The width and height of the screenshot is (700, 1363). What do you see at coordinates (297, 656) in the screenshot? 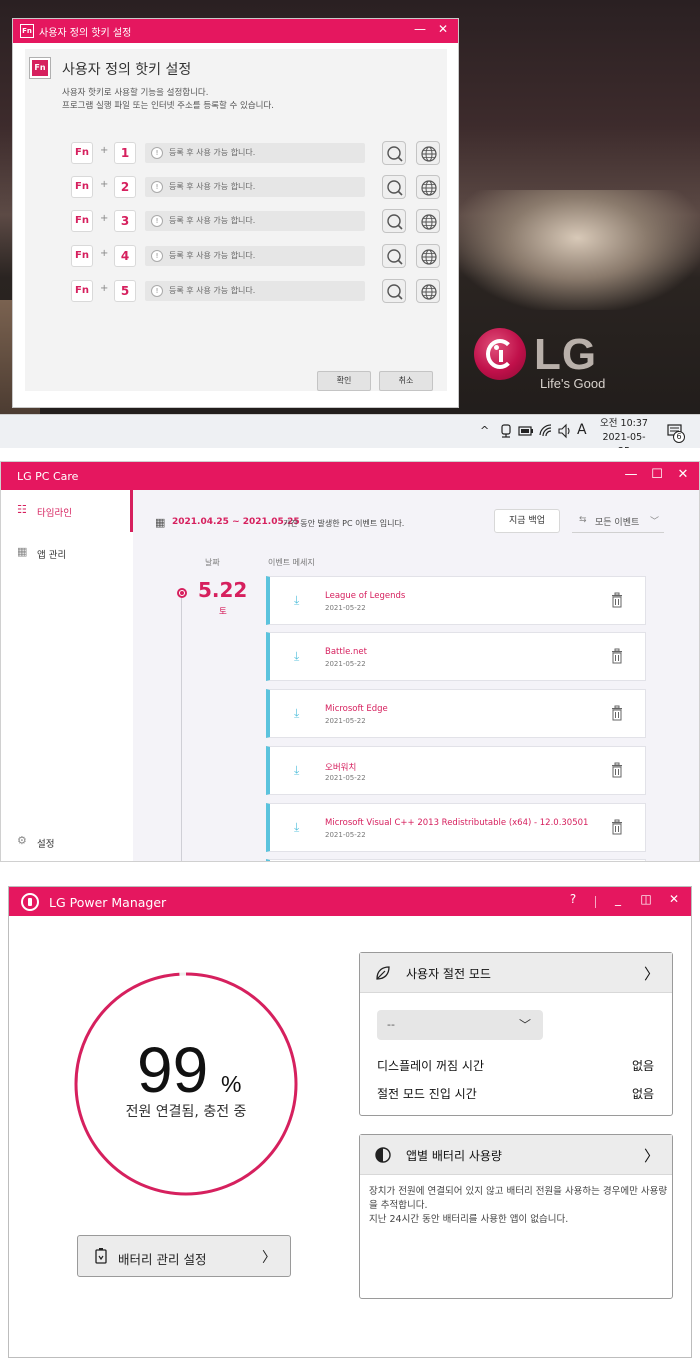
I see `download-icon: ⤓` at bounding box center [297, 656].